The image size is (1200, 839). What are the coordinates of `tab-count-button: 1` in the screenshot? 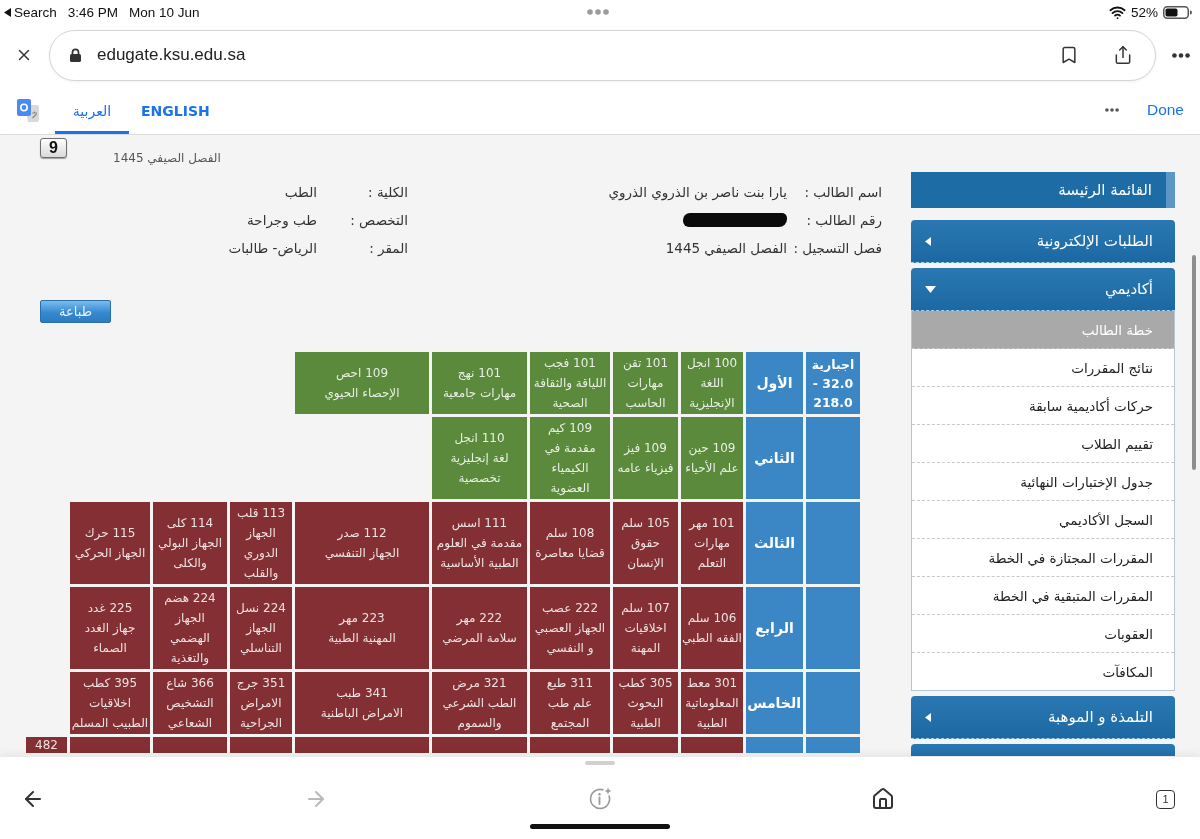 It's located at (1165, 799).